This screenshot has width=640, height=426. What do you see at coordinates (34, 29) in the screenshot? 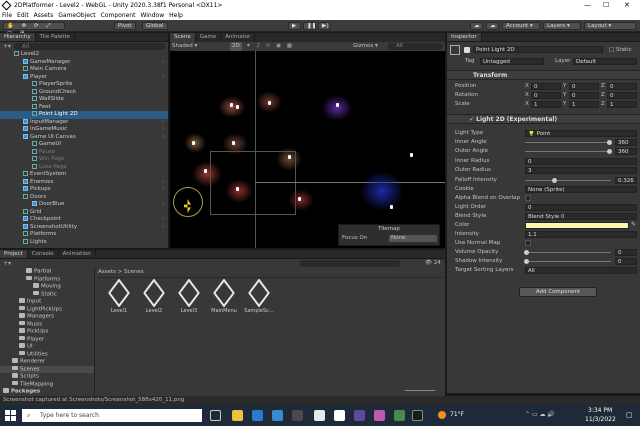
I see `tool-buttons: ✋ ✥ ⟳ ⤢ ▭ ⊕` at bounding box center [34, 29].